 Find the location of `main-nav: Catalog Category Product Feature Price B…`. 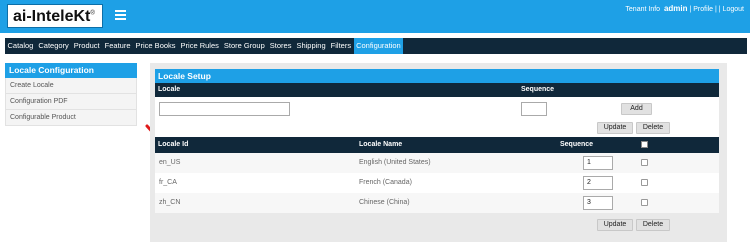

main-nav: Catalog Category Product Feature Price B… is located at coordinates (376, 46).